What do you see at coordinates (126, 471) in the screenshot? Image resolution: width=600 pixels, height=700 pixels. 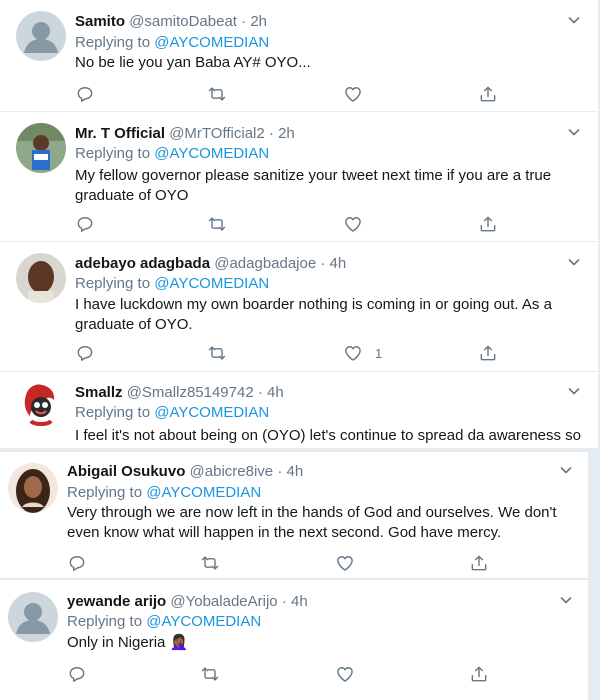 I see `author-name: Abigail Osukuvo` at bounding box center [126, 471].